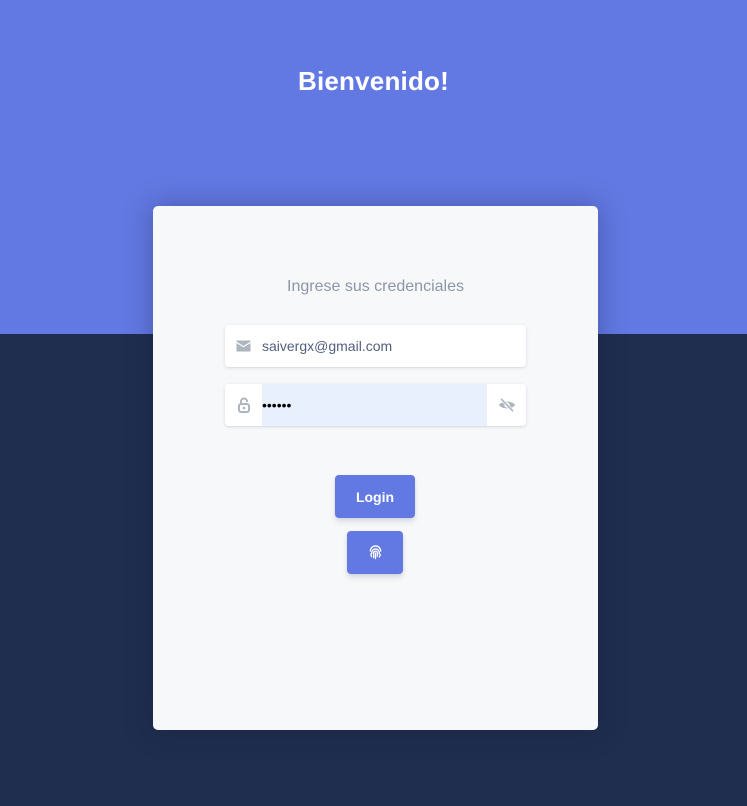 The height and width of the screenshot is (806, 747). What do you see at coordinates (375, 496) in the screenshot?
I see `login-button: Login` at bounding box center [375, 496].